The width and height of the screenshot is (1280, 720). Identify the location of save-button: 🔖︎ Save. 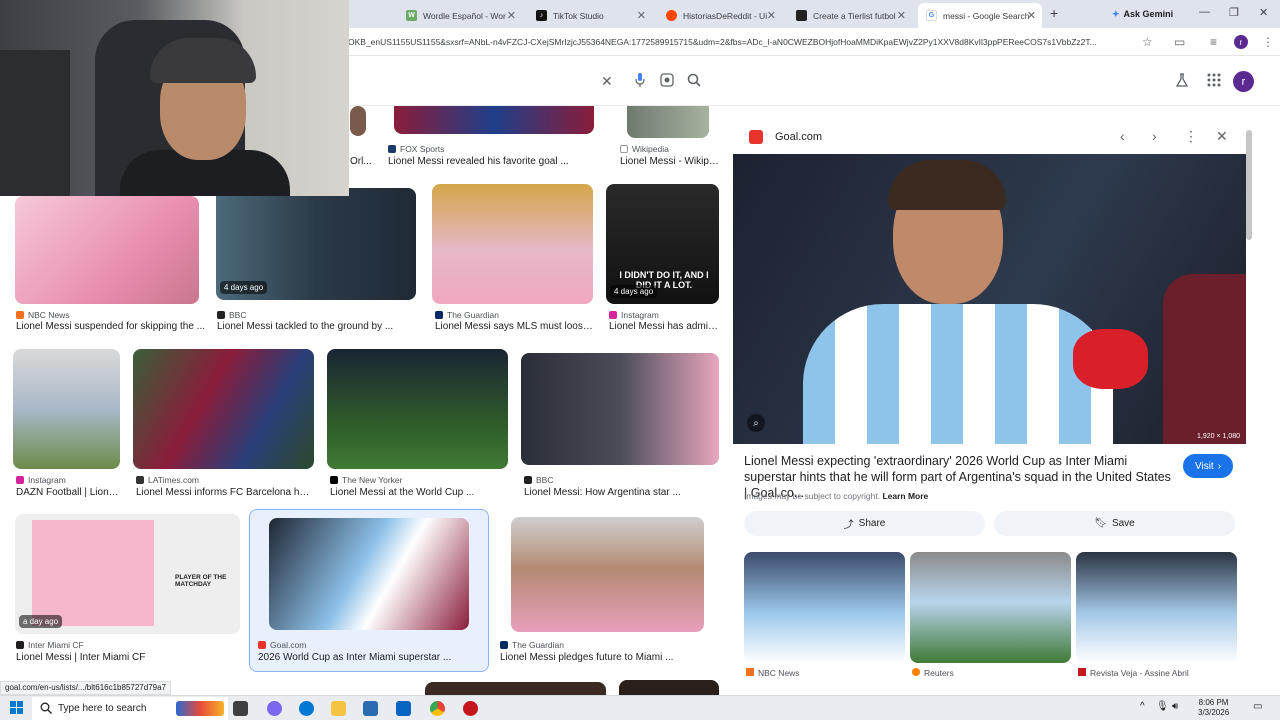
(1114, 523).